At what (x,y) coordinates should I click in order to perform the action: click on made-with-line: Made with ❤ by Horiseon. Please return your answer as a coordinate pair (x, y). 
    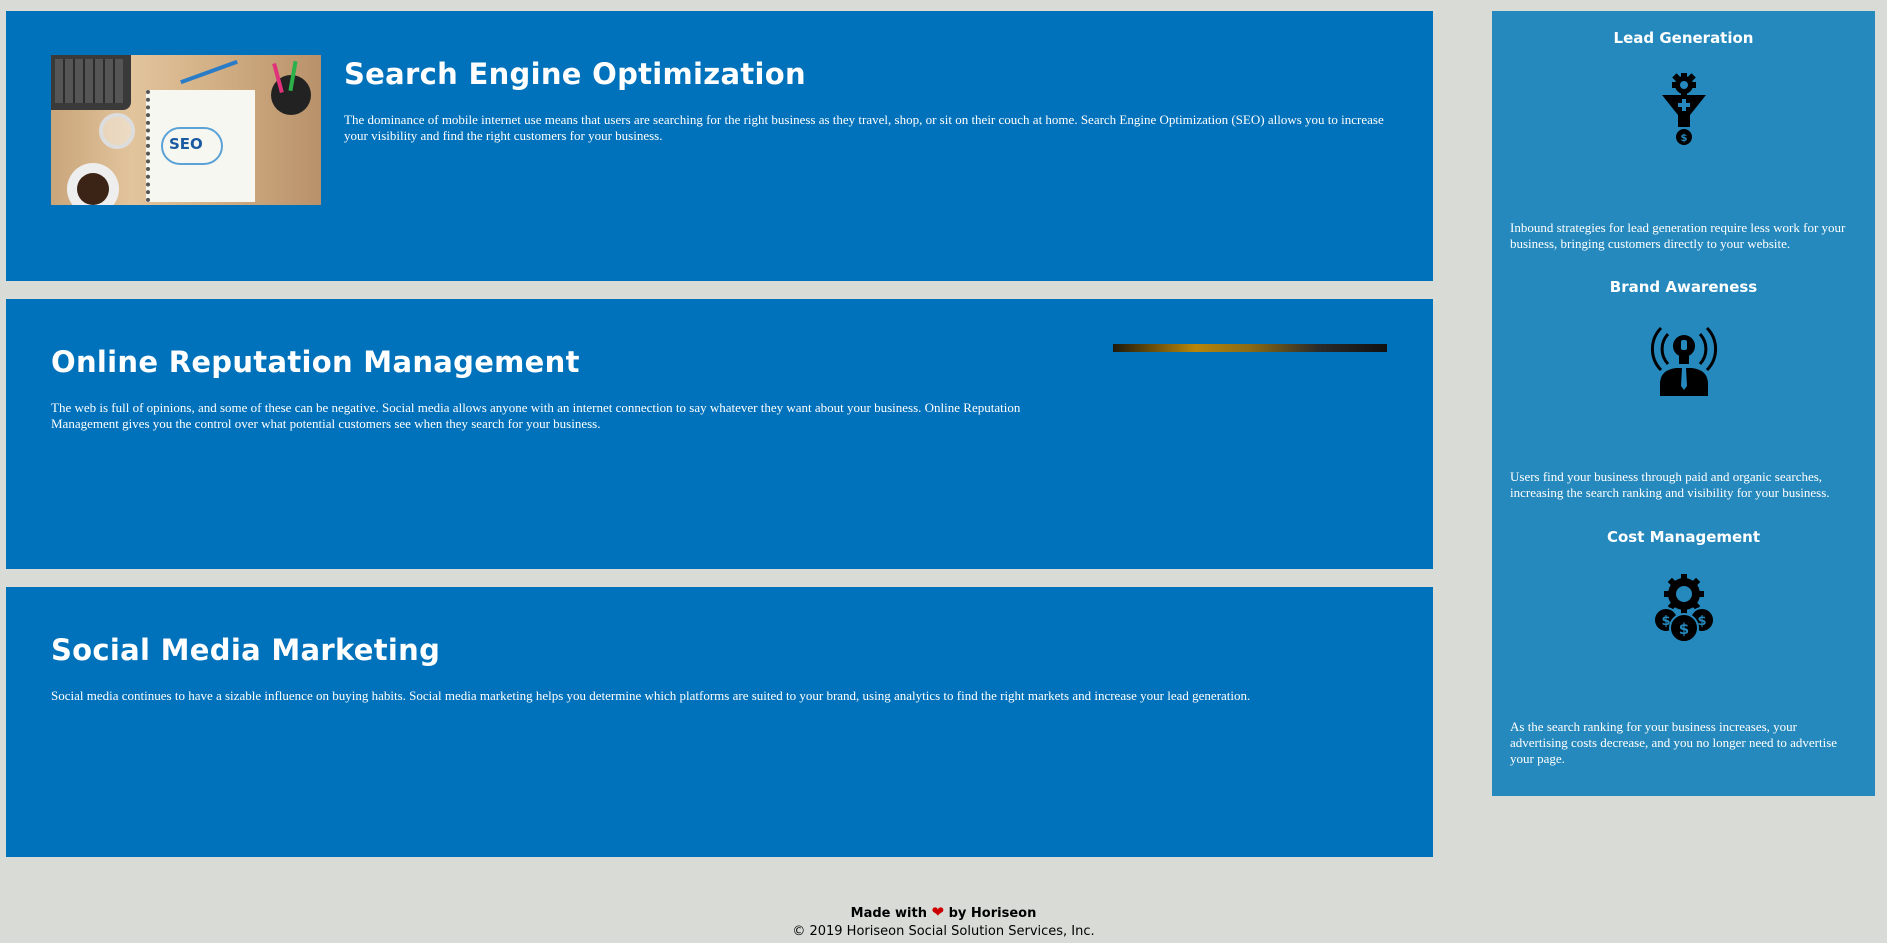
    Looking at the image, I should click on (943, 913).